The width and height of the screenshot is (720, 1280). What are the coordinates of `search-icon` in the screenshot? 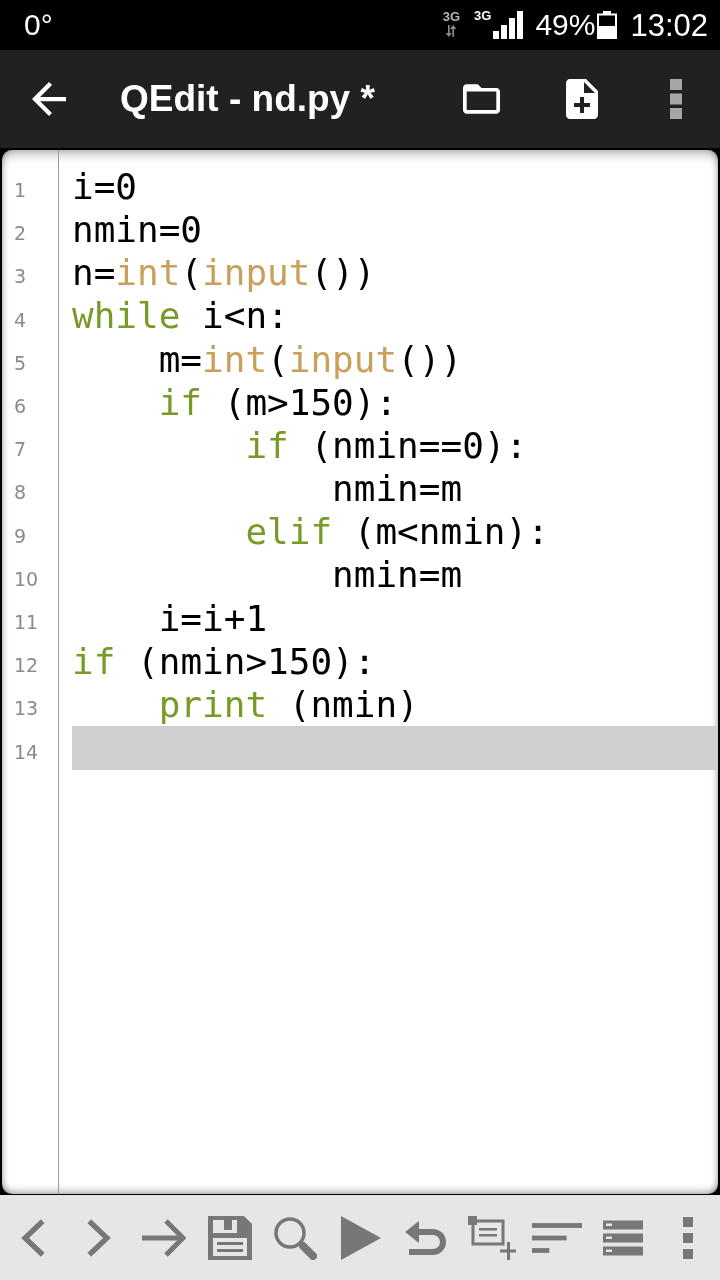 It's located at (295, 1237).